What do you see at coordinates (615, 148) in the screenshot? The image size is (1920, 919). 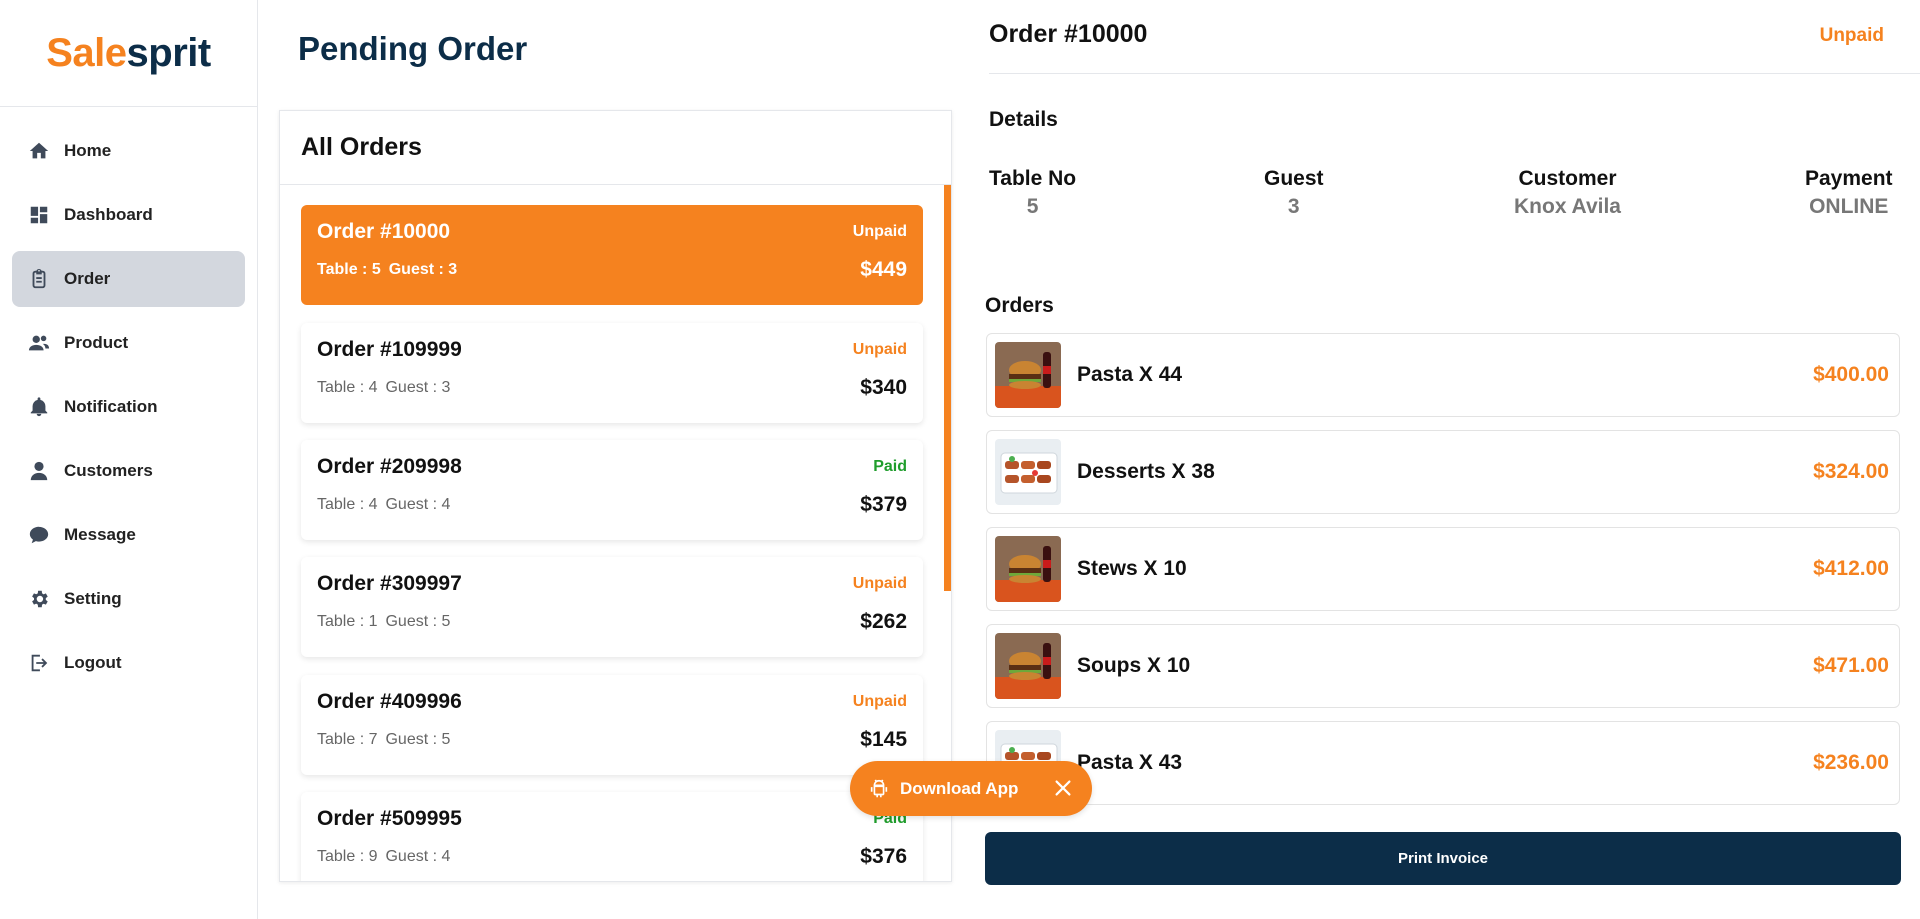 I see `orders-list-title: All Orders` at bounding box center [615, 148].